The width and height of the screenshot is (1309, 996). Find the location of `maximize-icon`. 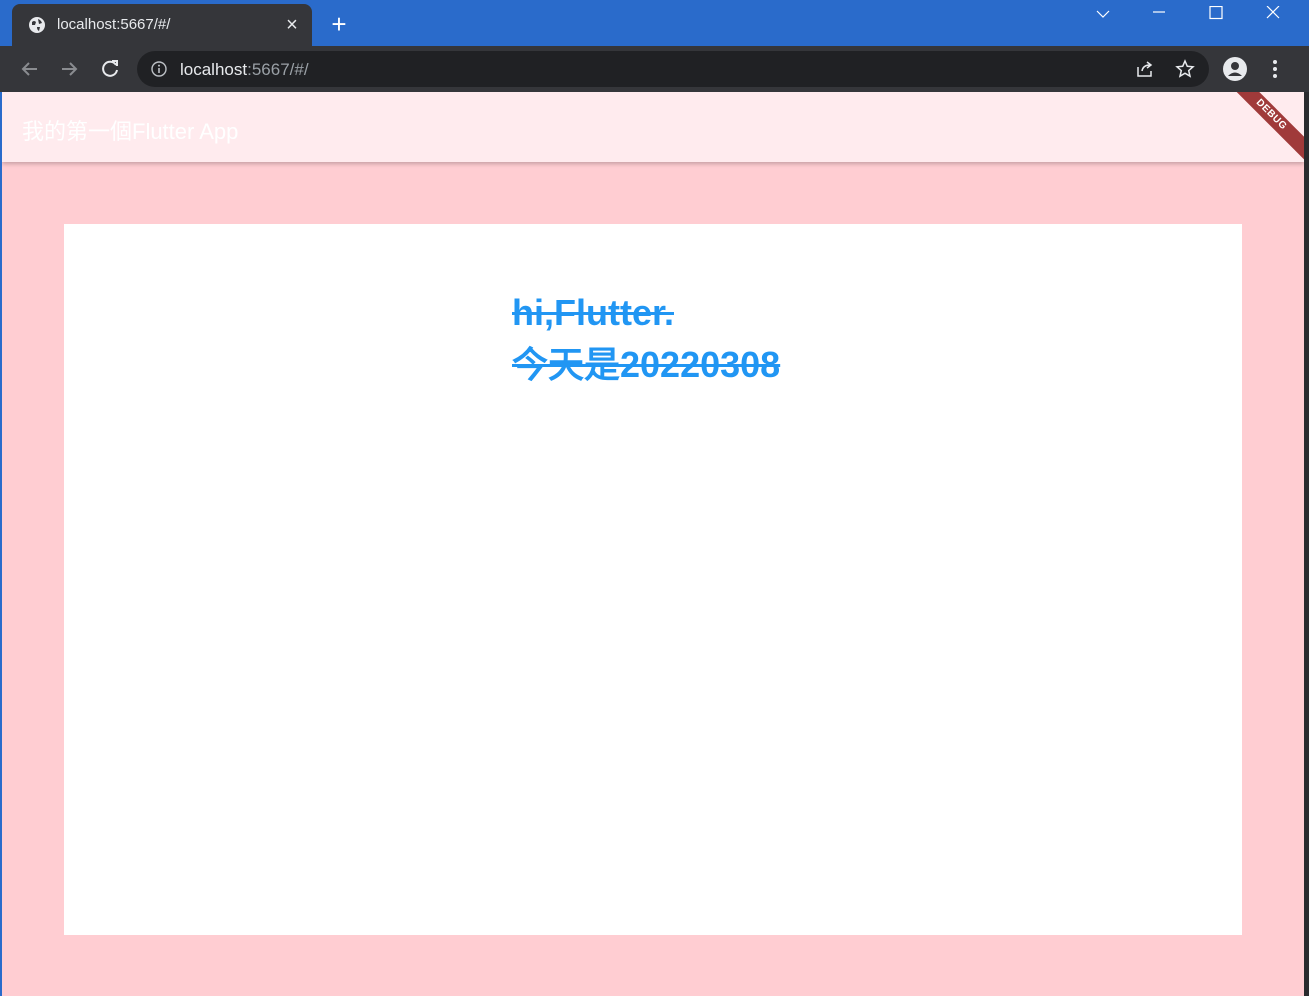

maximize-icon is located at coordinates (1216, 14).